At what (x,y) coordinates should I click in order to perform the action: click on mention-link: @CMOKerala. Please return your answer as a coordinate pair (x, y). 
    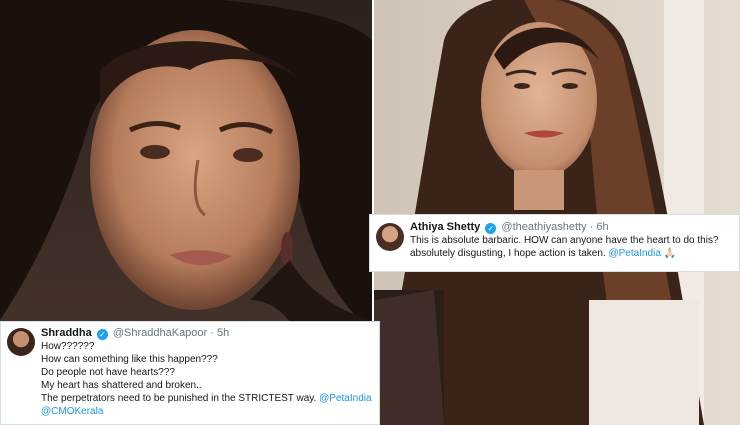
    Looking at the image, I should click on (72, 411).